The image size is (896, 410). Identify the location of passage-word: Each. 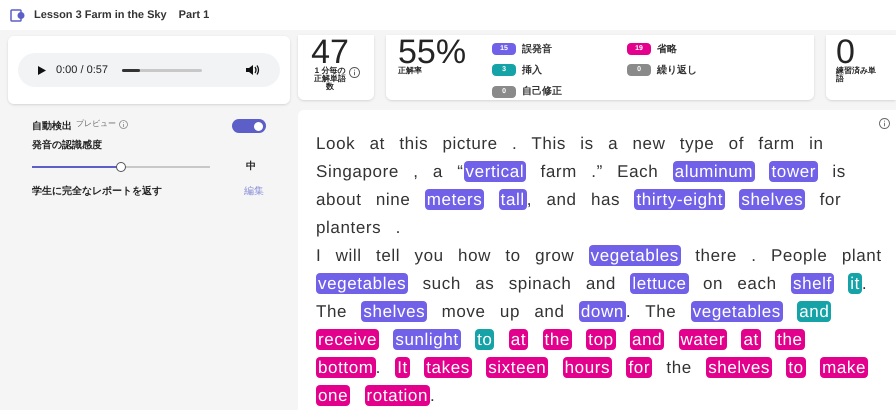
(637, 171).